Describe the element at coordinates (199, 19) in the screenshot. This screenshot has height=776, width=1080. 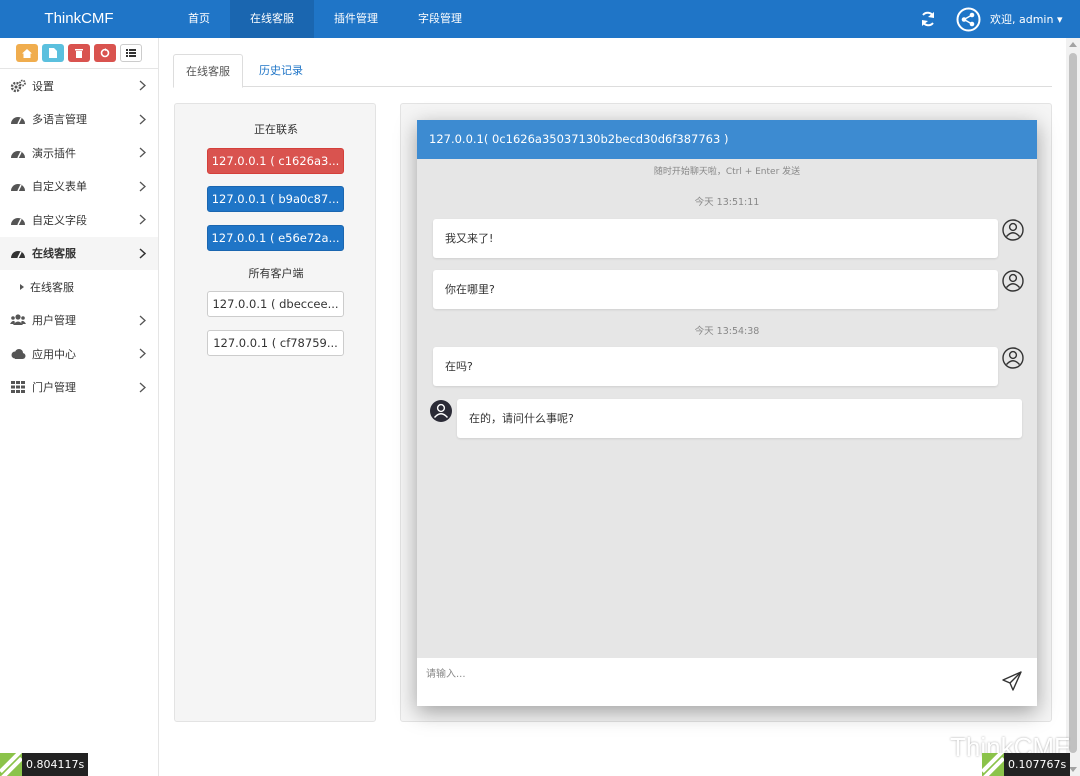
I see `nav-home: 首页` at that location.